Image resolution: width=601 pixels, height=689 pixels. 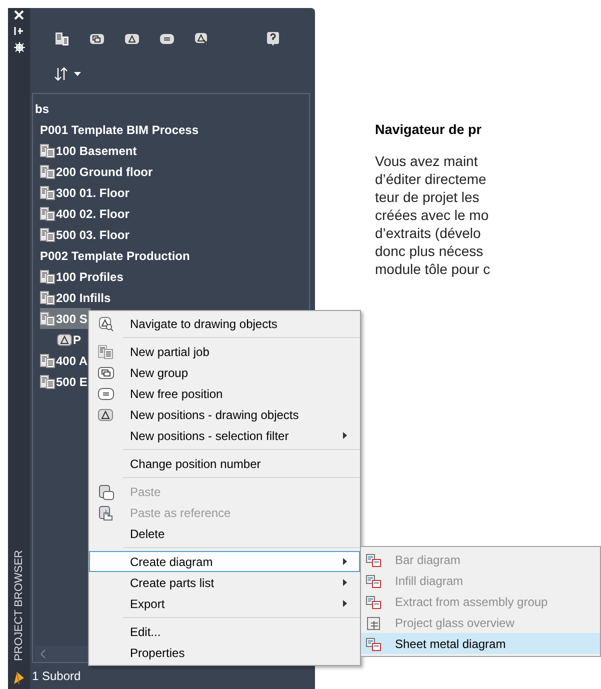 What do you see at coordinates (61, 74) in the screenshot?
I see `sort-icon` at bounding box center [61, 74].